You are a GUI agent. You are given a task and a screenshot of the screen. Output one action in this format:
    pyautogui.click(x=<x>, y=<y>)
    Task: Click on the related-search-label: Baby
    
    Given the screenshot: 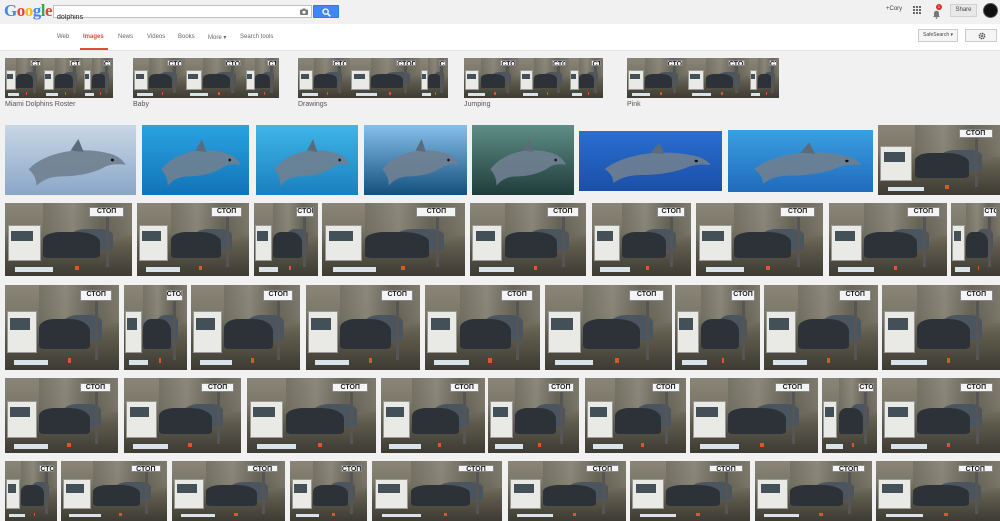 What is the action you would take?
    pyautogui.click(x=141, y=104)
    